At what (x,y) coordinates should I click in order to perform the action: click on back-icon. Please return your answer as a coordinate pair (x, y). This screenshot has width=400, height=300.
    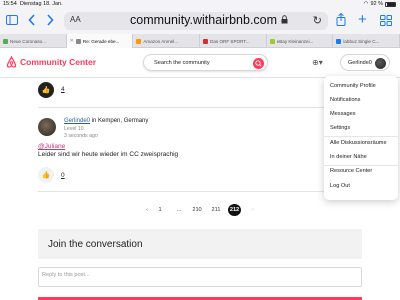
    Looking at the image, I should click on (32, 21).